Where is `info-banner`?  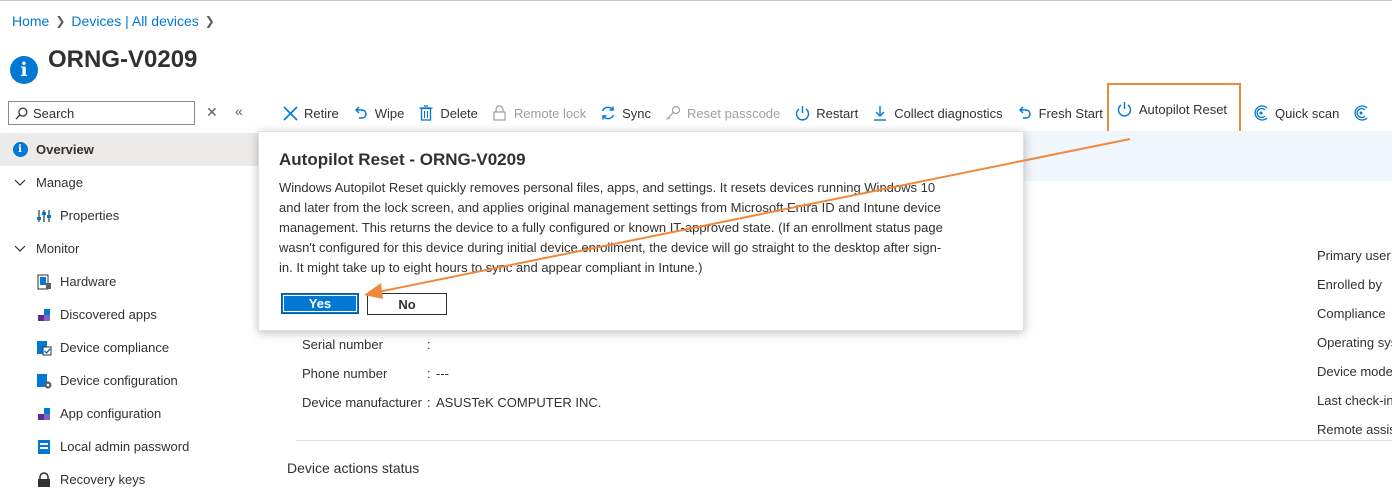 info-banner is located at coordinates (1208, 156).